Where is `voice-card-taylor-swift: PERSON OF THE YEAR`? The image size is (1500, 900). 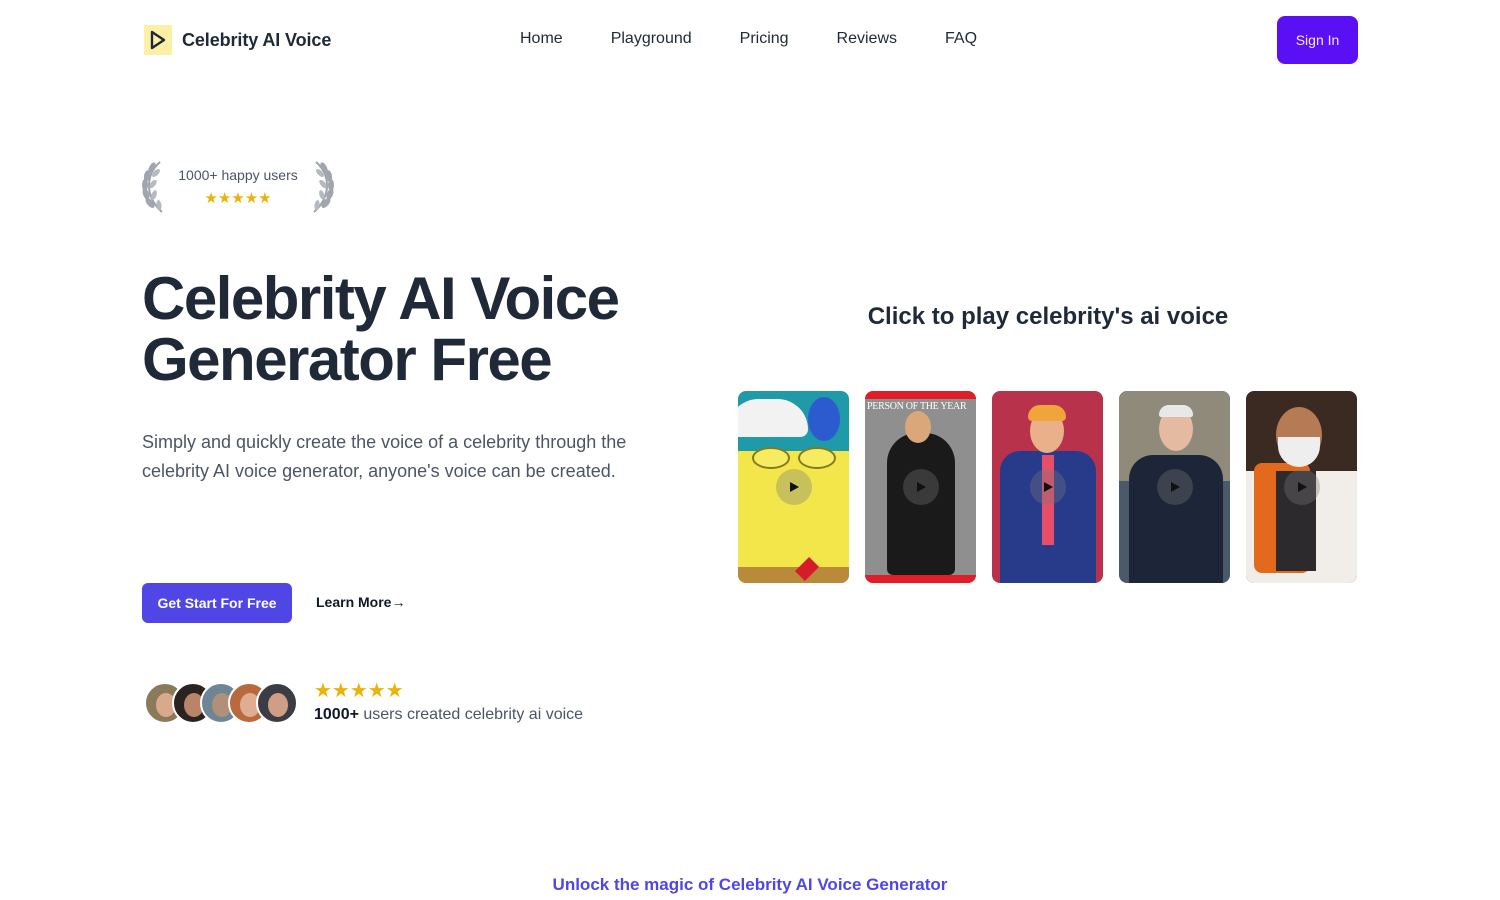
voice-card-taylor-swift: PERSON OF THE YEAR is located at coordinates (920, 487).